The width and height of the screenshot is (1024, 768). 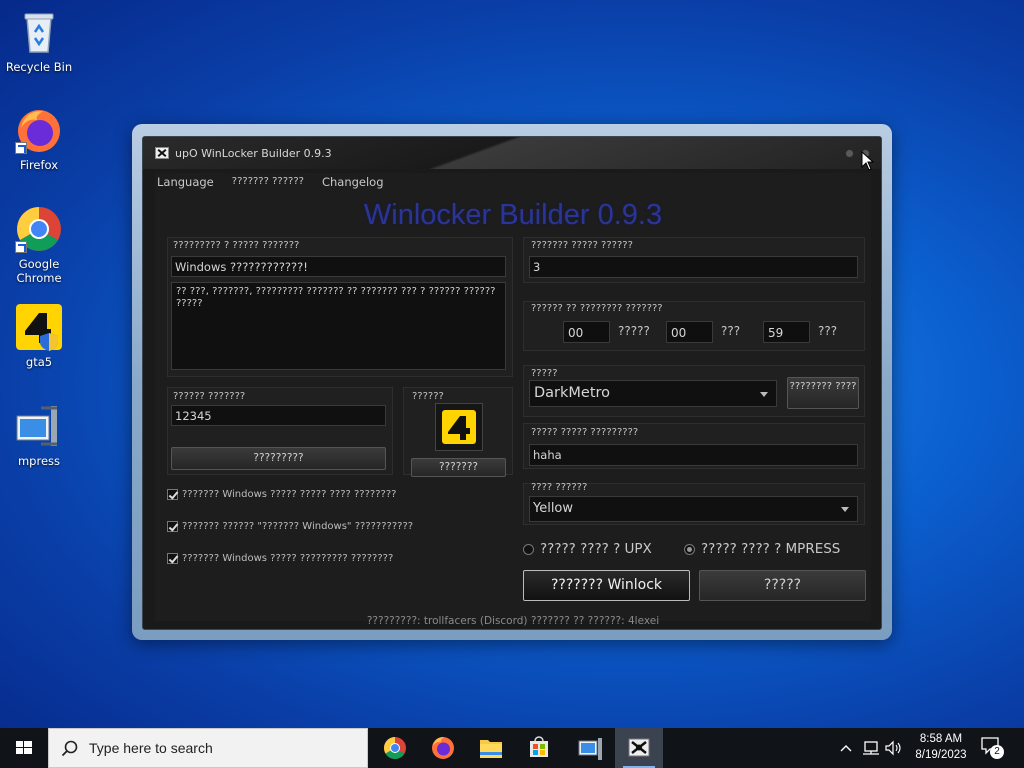 What do you see at coordinates (828, 331) in the screenshot?
I see `timer-seconds-unit: ???` at bounding box center [828, 331].